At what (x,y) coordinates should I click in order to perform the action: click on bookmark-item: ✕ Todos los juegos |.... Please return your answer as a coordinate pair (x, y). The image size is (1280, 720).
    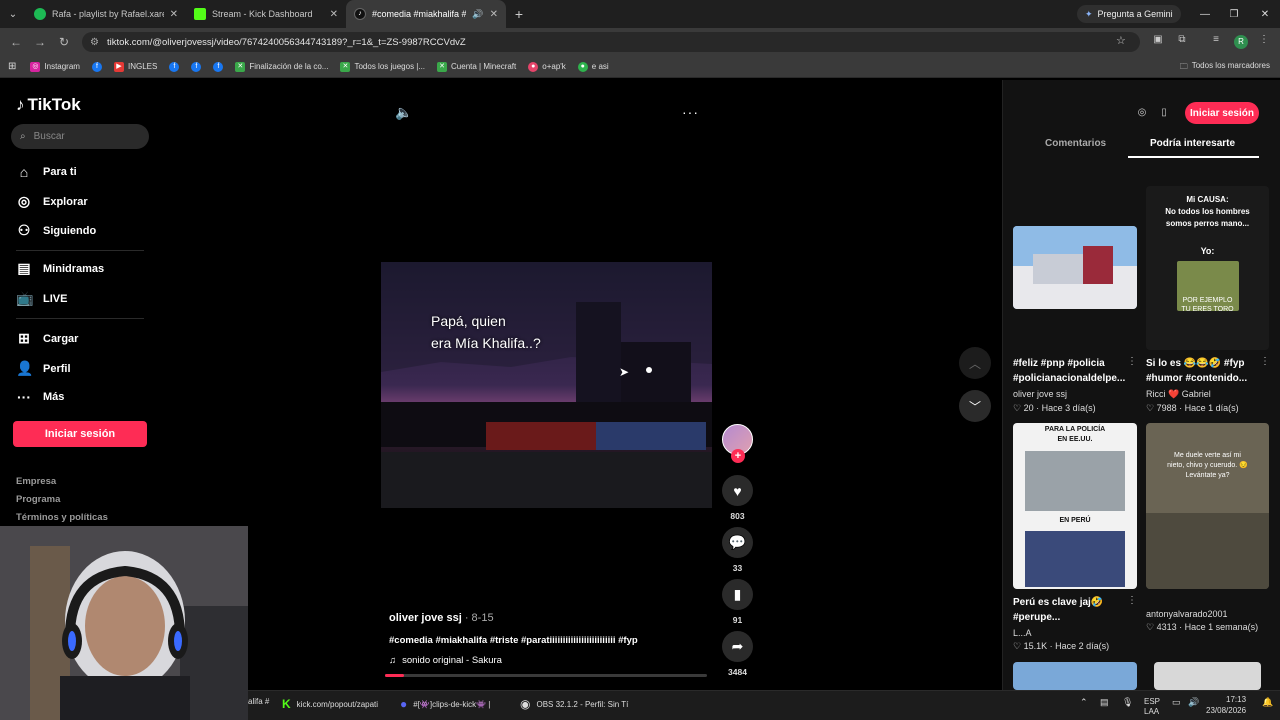
    Looking at the image, I should click on (382, 66).